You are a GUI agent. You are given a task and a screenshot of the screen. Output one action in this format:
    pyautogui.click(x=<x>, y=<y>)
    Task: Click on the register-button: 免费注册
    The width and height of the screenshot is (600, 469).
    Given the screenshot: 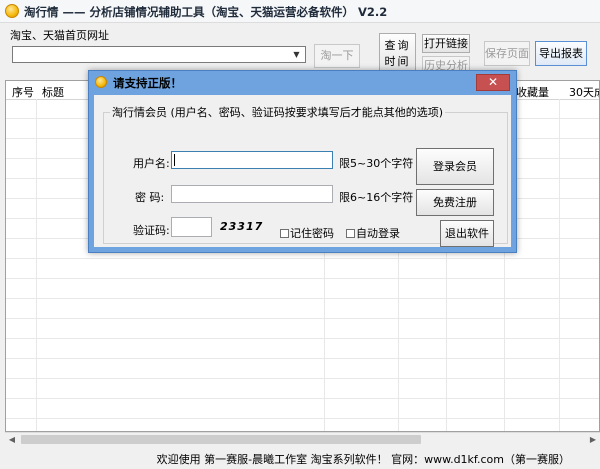 What is the action you would take?
    pyautogui.click(x=455, y=202)
    